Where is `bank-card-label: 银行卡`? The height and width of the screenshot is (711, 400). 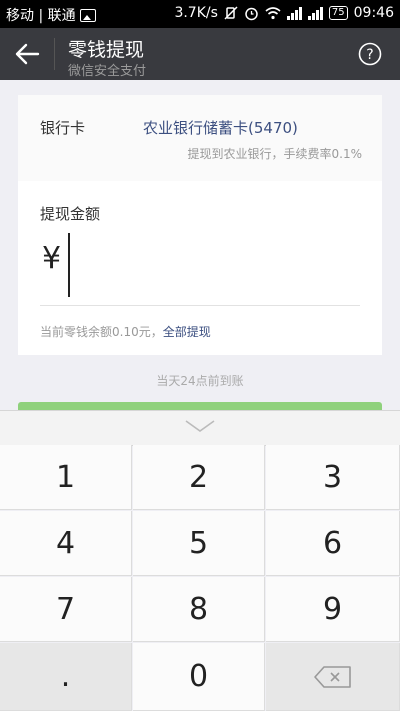
bank-card-label: 银行卡 is located at coordinates (63, 128).